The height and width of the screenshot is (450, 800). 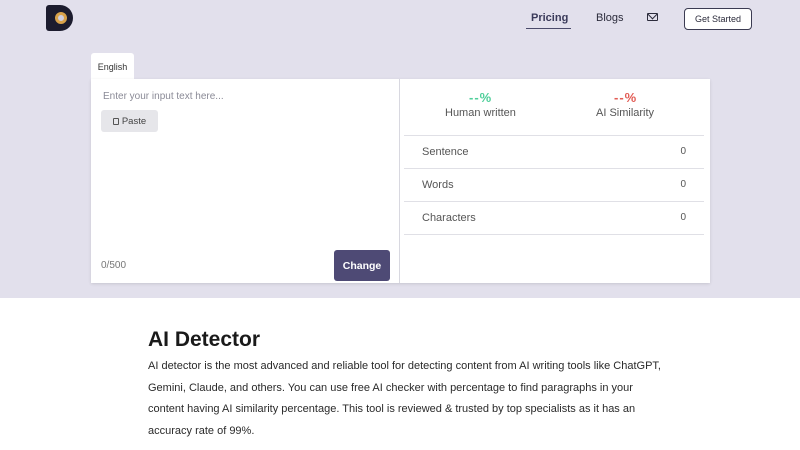 I want to click on ai-percent: --%, so click(x=626, y=97).